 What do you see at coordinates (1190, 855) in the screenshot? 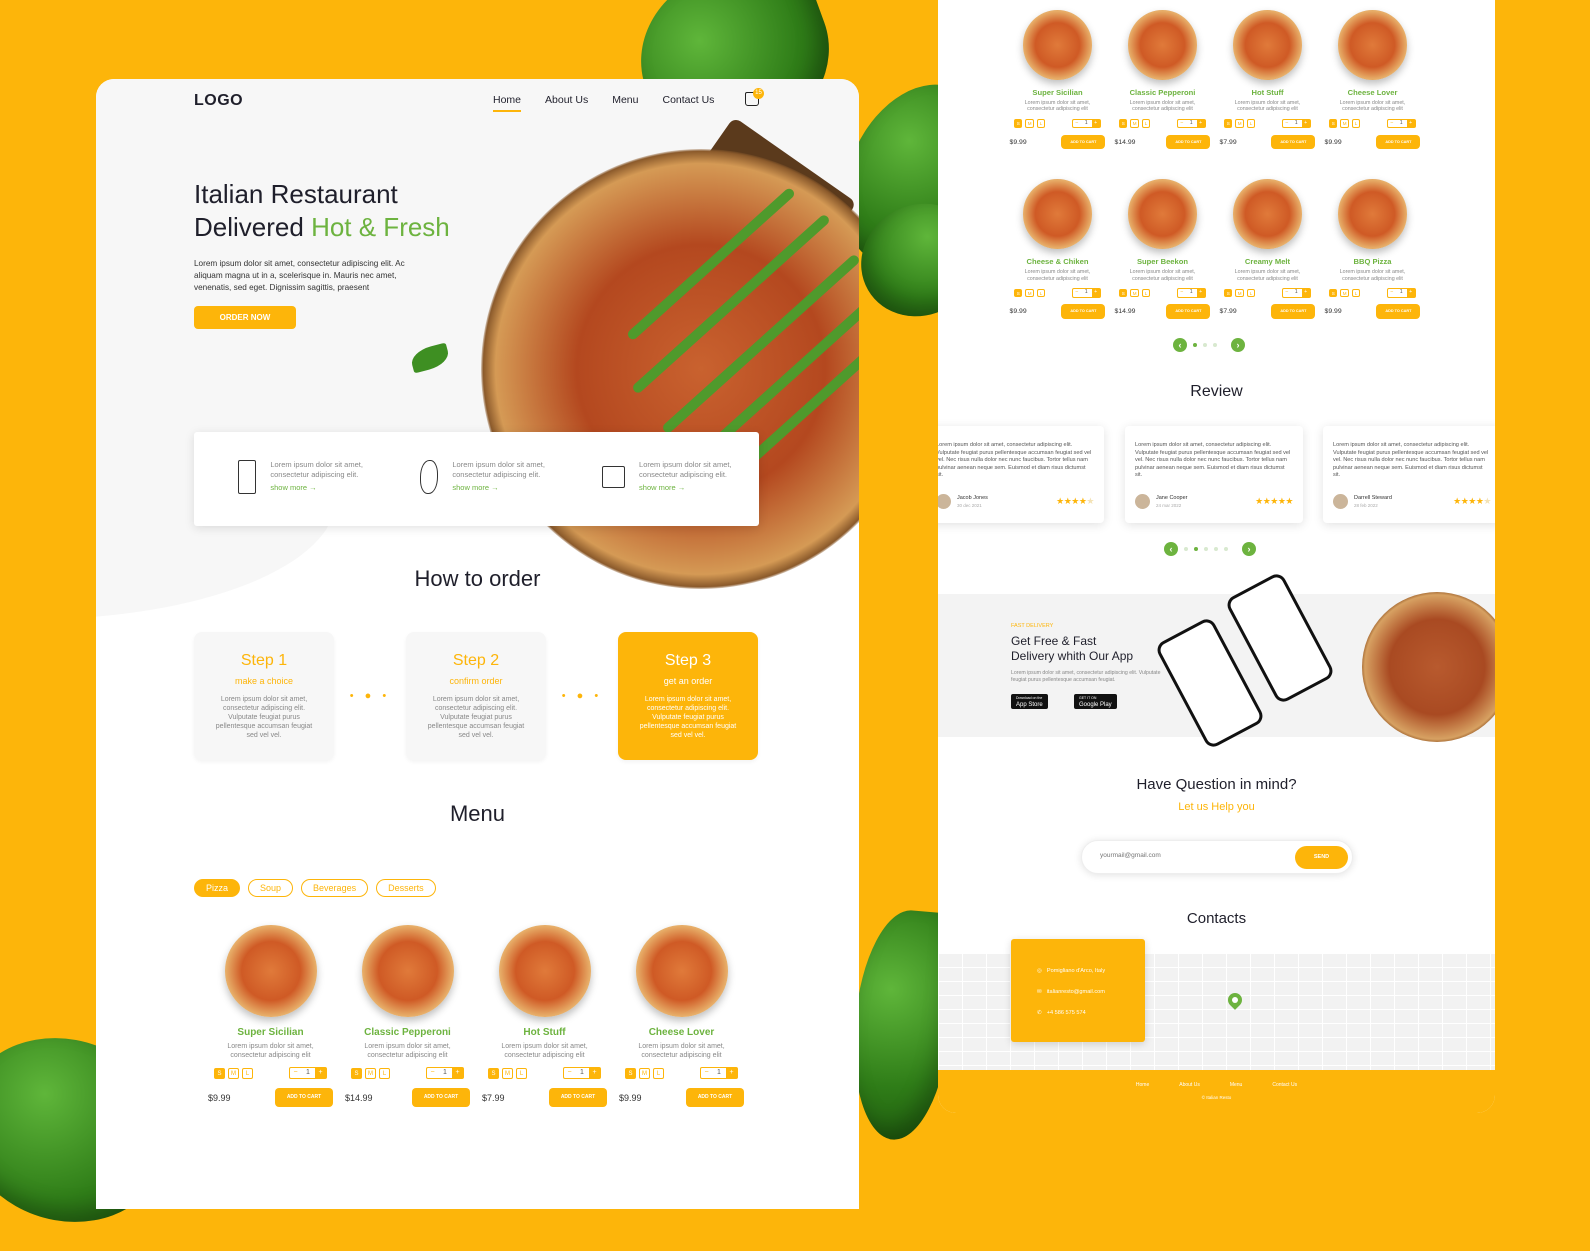
I see `email-input` at bounding box center [1190, 855].